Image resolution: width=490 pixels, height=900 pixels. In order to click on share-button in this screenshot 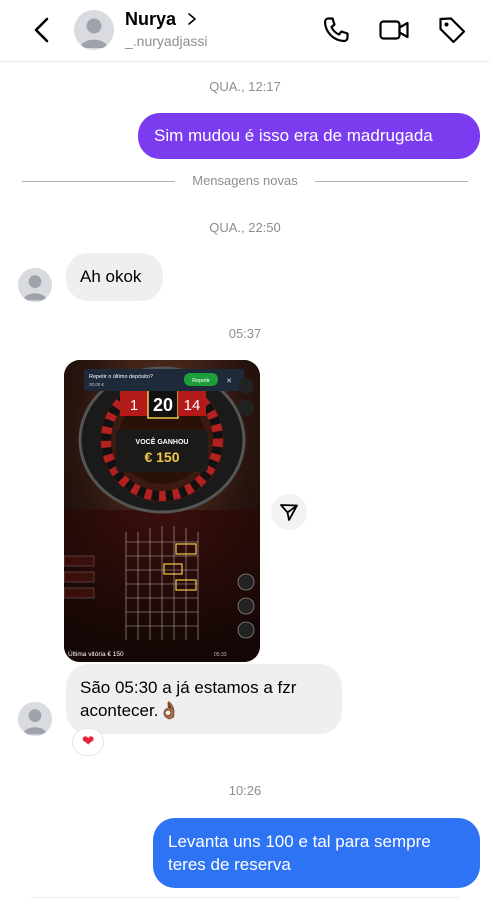, I will do `click(289, 512)`.